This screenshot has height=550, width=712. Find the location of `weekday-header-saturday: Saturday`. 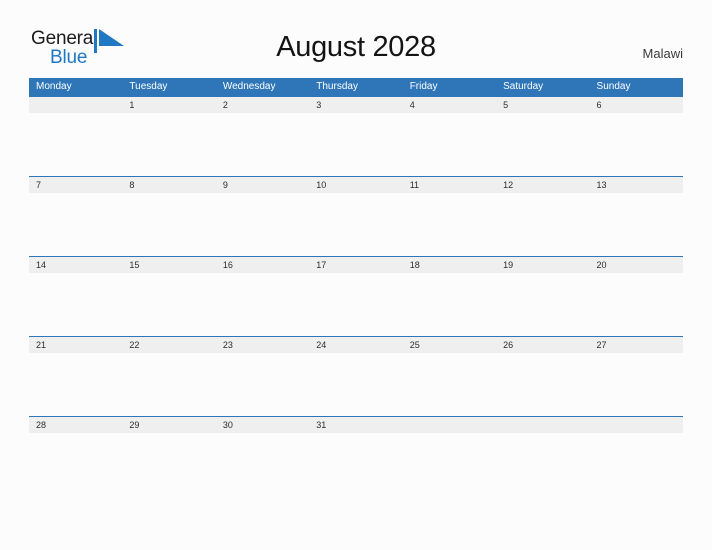

weekday-header-saturday: Saturday is located at coordinates (523, 86).